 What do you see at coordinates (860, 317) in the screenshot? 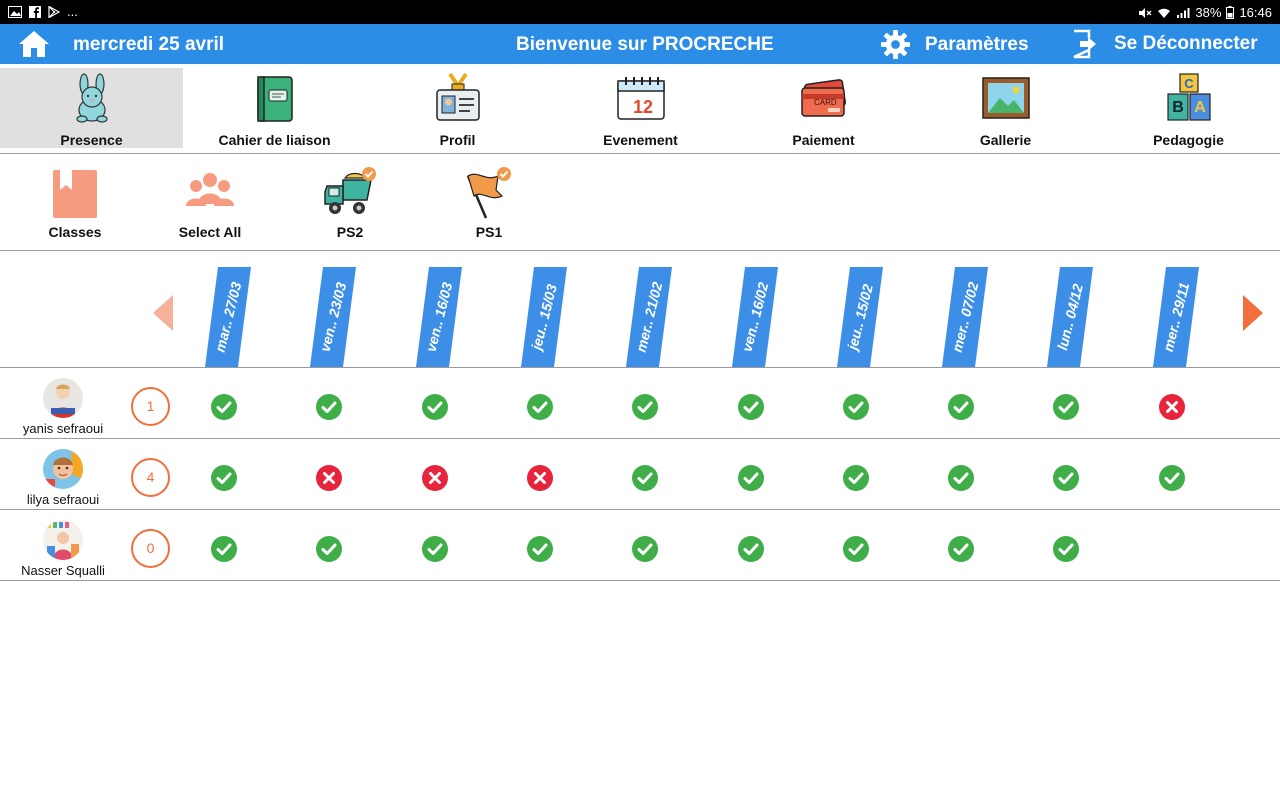
I see `date-column-header: jeu.. 15/02` at bounding box center [860, 317].